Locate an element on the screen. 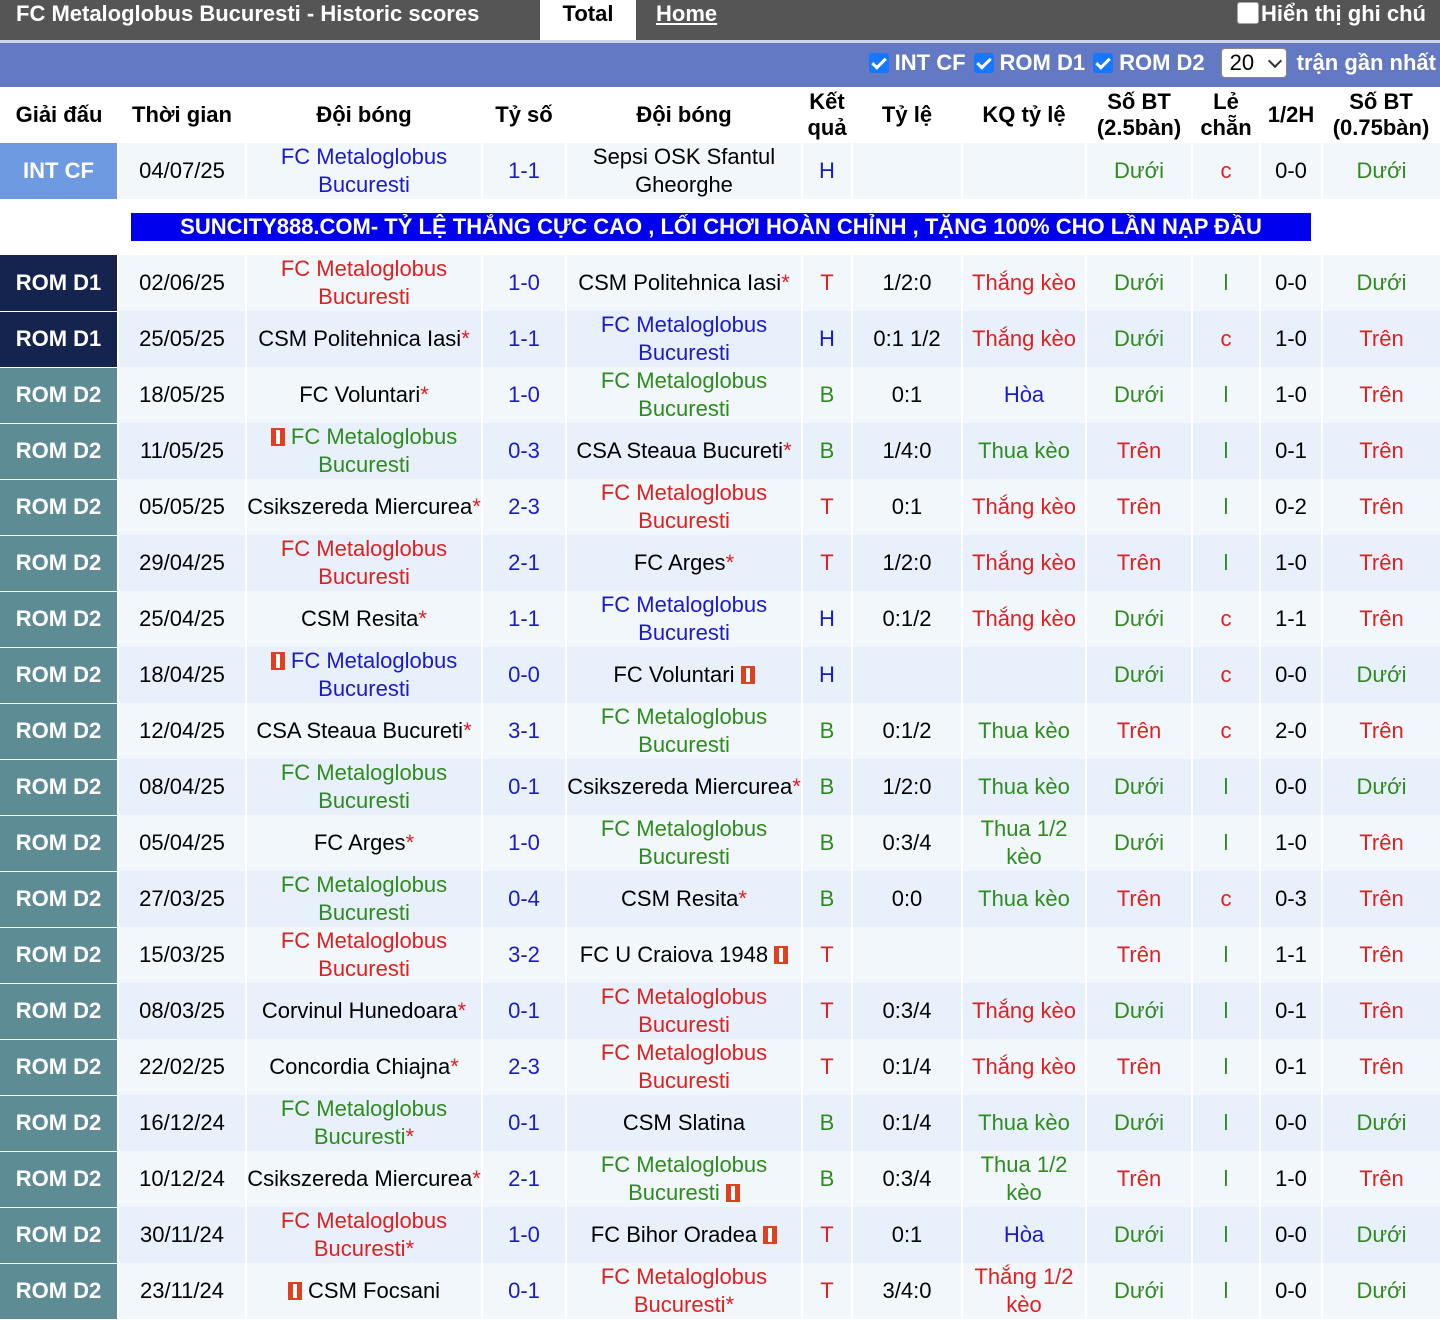 The width and height of the screenshot is (1440, 1320). away-team-cell: FC Bihor Oradea is located at coordinates (683, 1235).